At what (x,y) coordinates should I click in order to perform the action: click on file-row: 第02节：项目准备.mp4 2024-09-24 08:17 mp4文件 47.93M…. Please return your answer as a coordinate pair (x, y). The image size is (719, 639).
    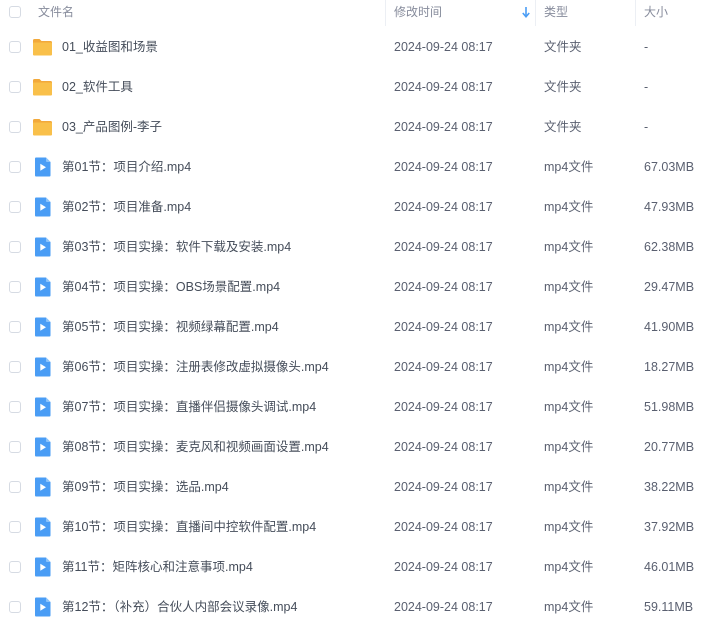
    Looking at the image, I should click on (359, 207).